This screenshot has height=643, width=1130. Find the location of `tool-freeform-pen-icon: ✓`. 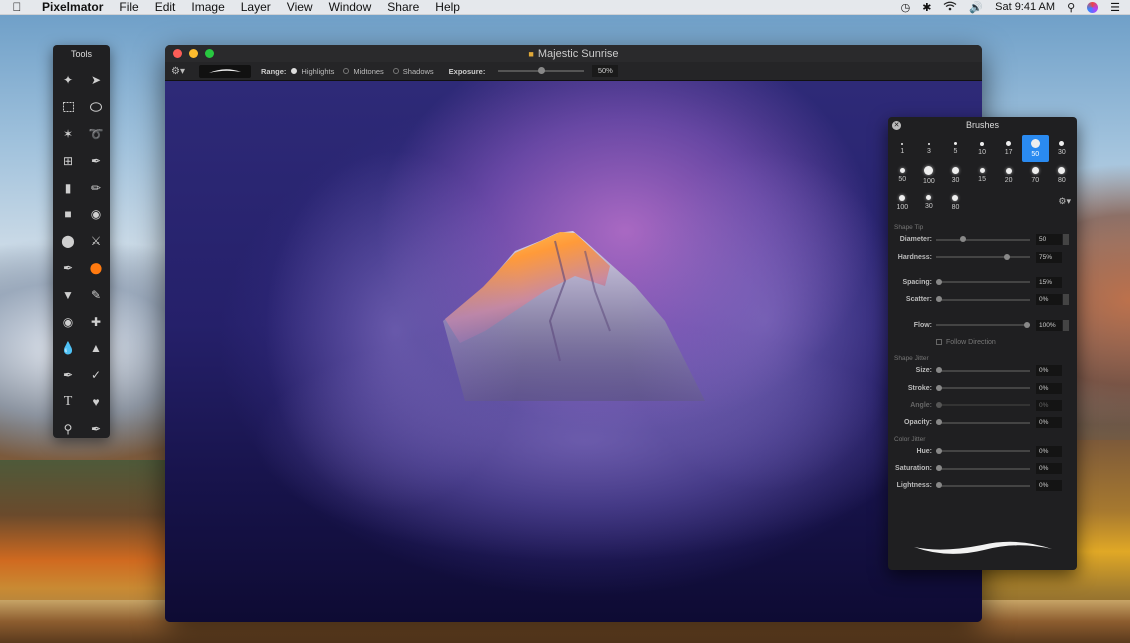

tool-freeform-pen-icon: ✓ is located at coordinates (96, 375).